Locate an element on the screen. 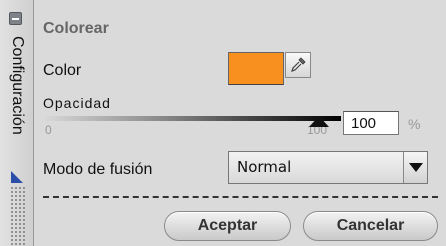  opacity-slider is located at coordinates (193, 118).